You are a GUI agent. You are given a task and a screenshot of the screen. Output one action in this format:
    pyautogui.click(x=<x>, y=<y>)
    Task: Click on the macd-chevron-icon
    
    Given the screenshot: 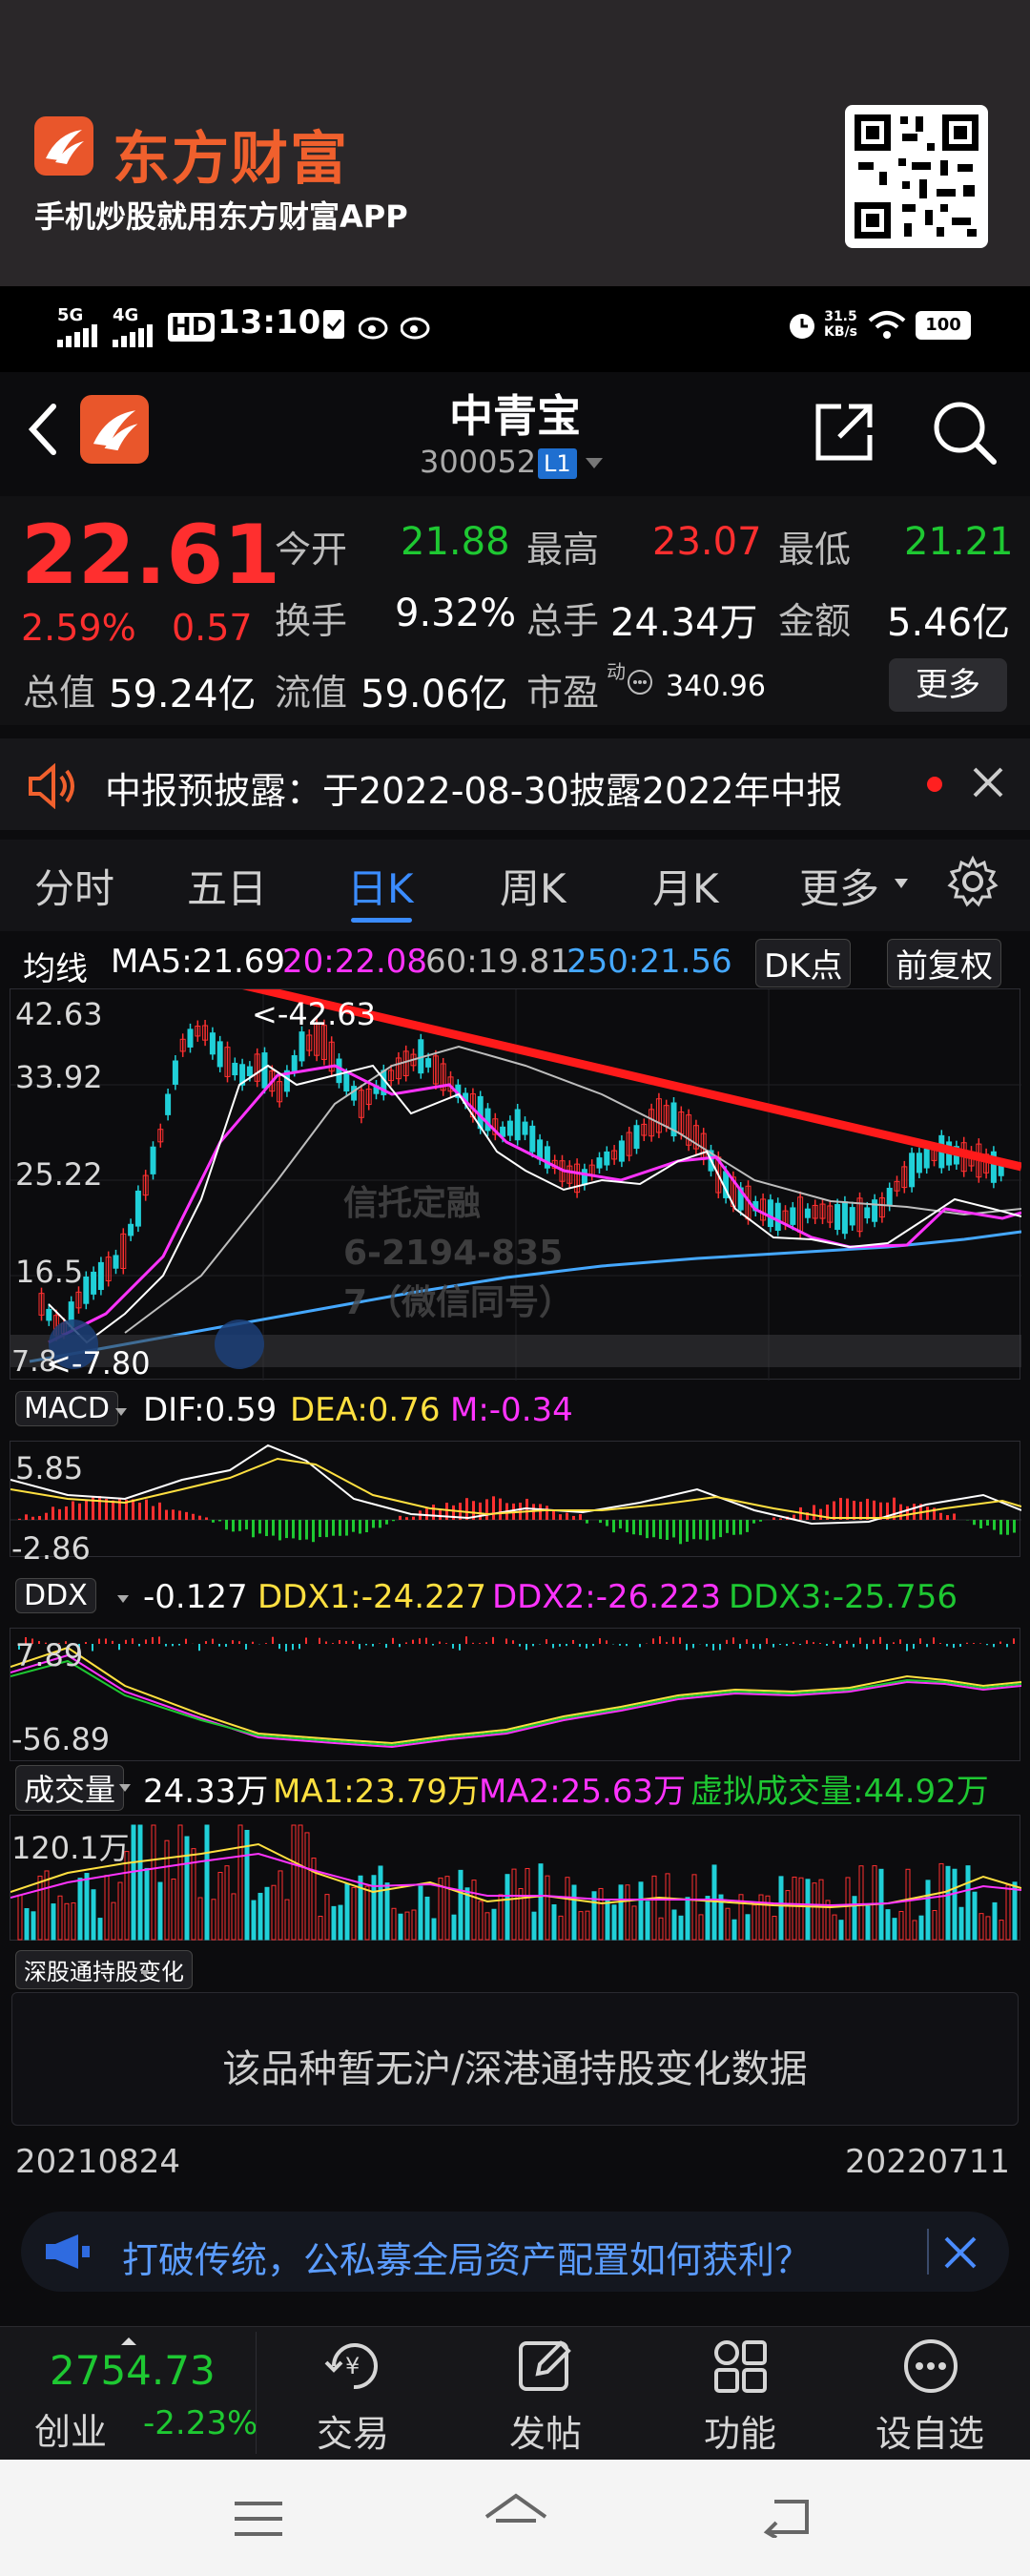 What is the action you would take?
    pyautogui.click(x=121, y=1411)
    